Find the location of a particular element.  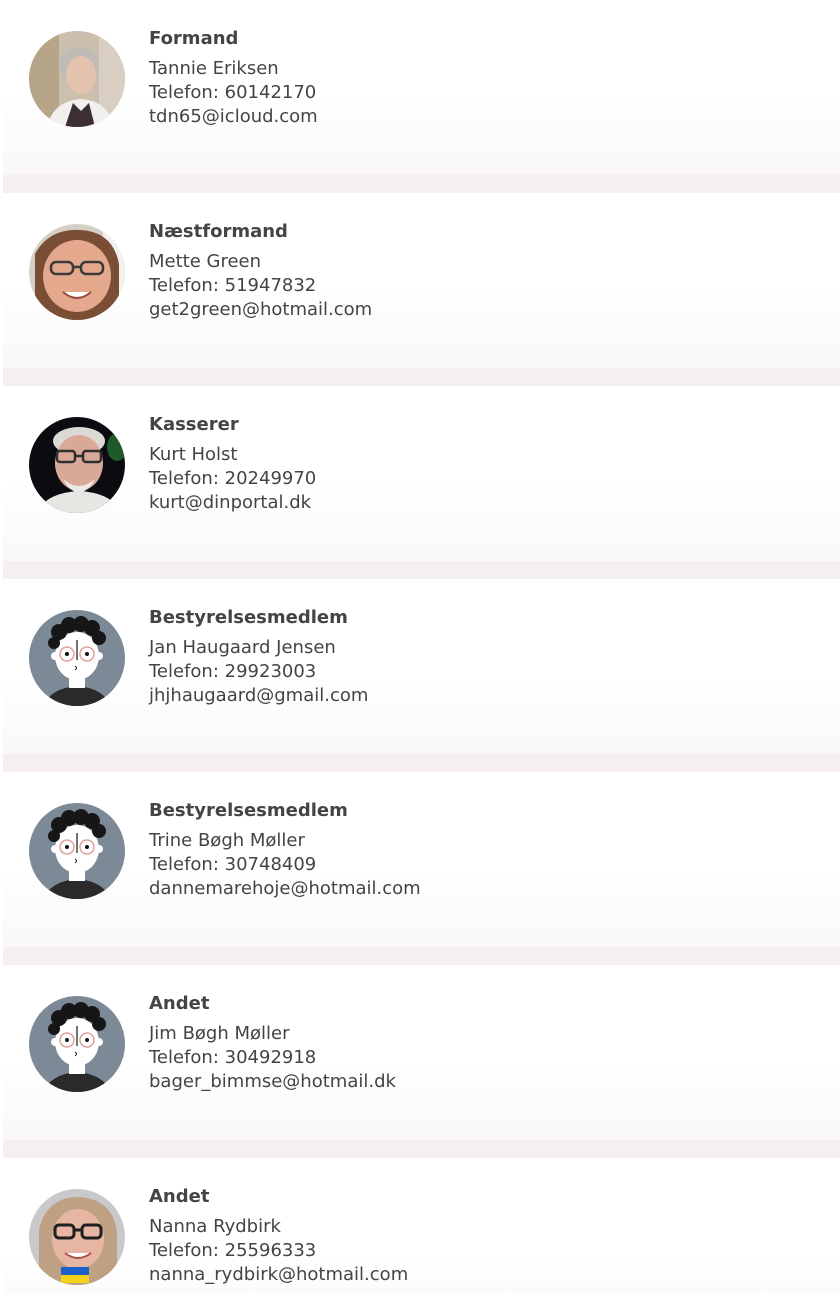

member-email: bager_bimmse@hotmail.dk is located at coordinates (272, 1082).